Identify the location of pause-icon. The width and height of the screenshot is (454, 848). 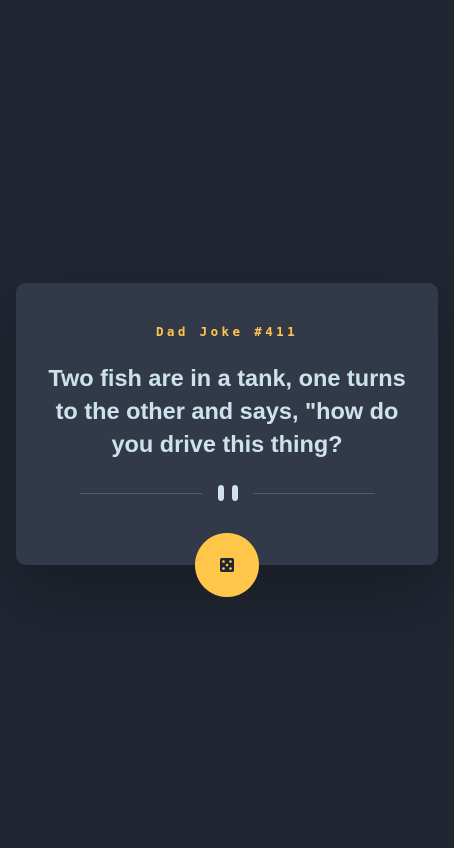
(228, 493).